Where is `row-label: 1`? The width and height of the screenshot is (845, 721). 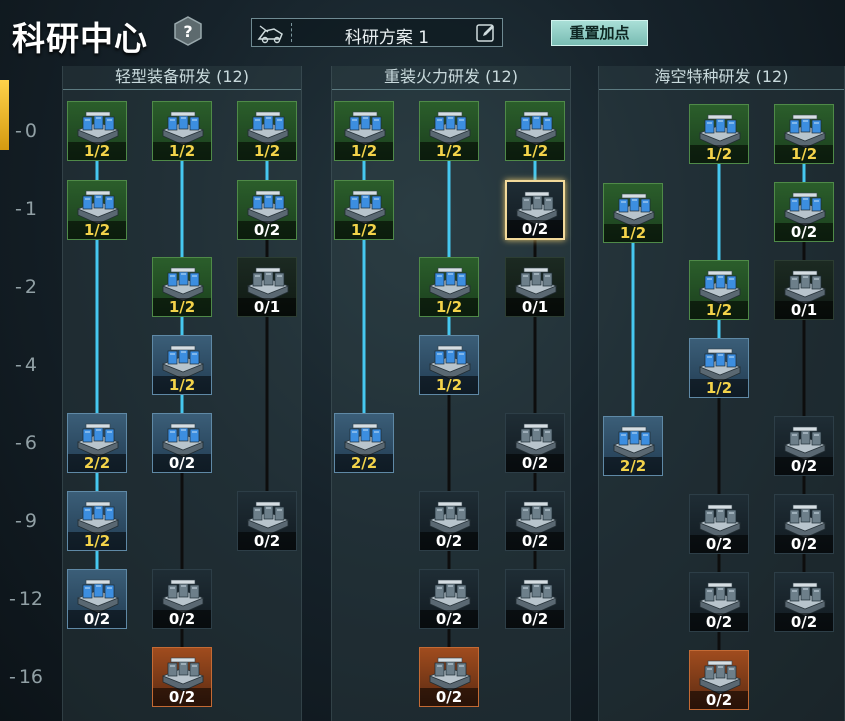
row-label: 1 is located at coordinates (26, 209).